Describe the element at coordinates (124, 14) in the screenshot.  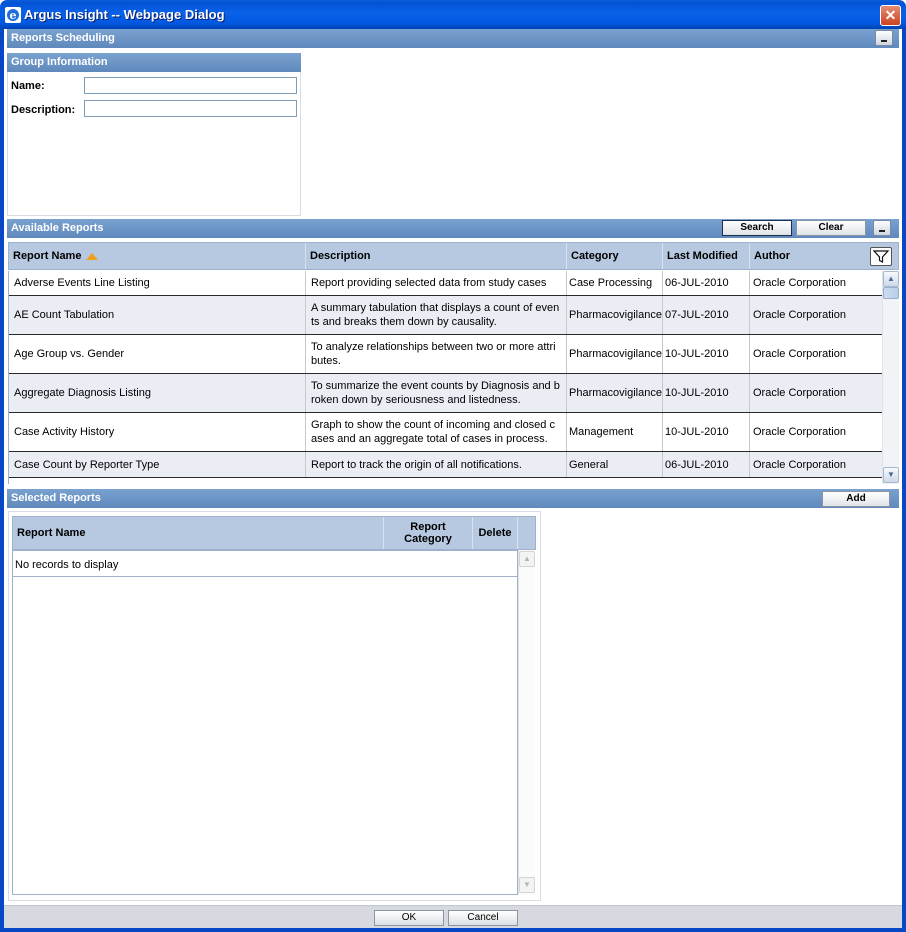
I see `window-title: Argus Insight -- Webpage Dialog` at that location.